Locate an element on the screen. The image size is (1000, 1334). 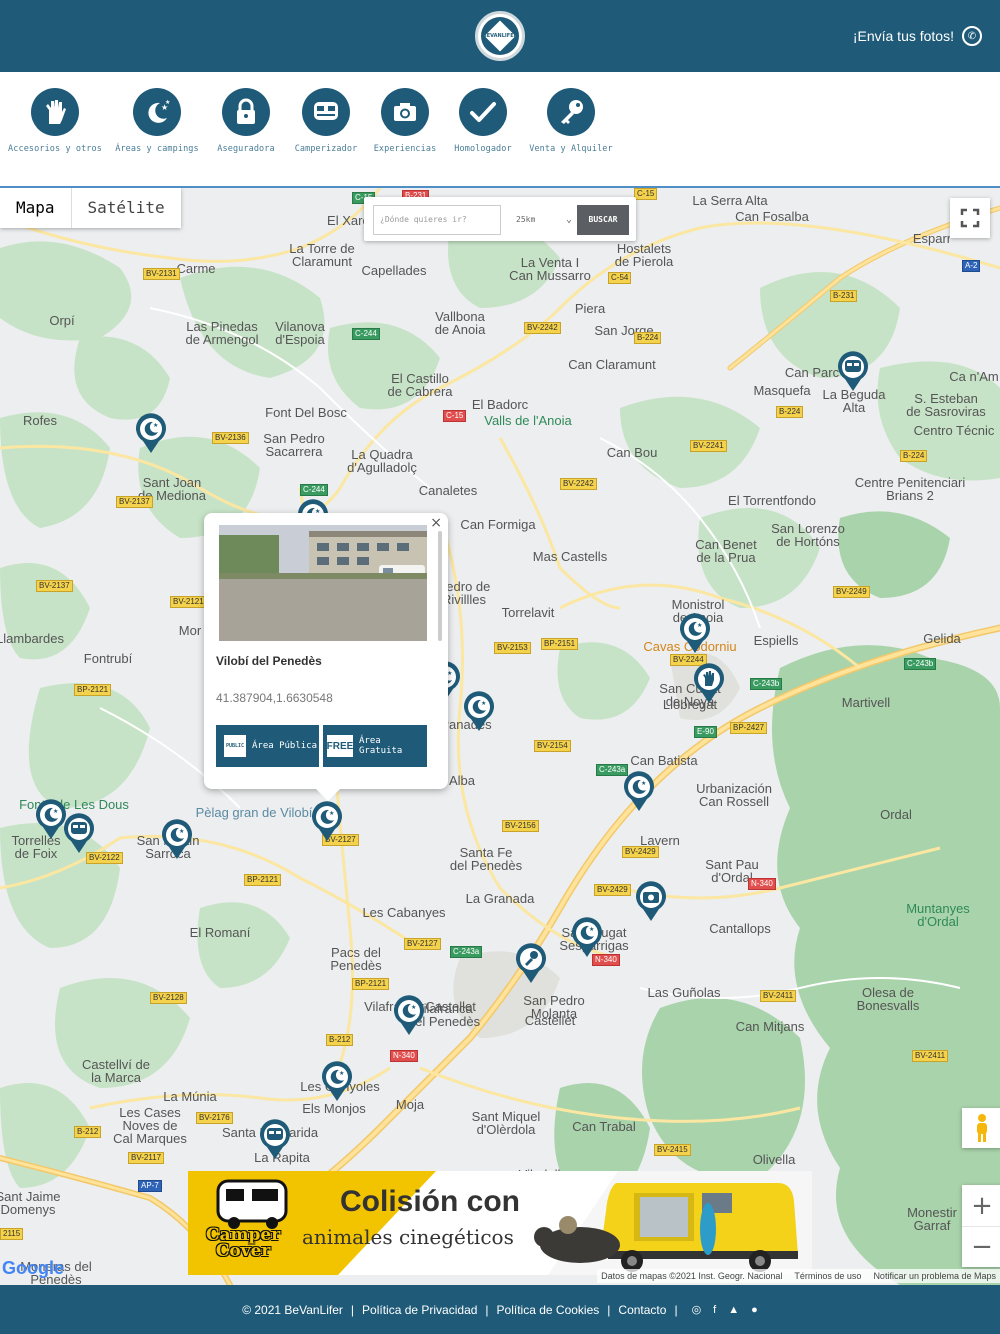
apple-icon: ● is located at coordinates (754, 1310).